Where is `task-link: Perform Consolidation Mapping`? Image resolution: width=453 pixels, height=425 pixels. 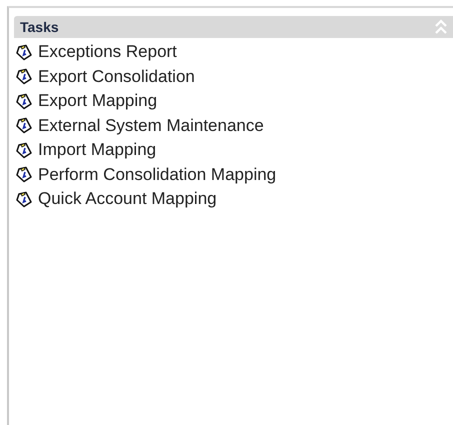
task-link: Perform Consolidation Mapping is located at coordinates (145, 174).